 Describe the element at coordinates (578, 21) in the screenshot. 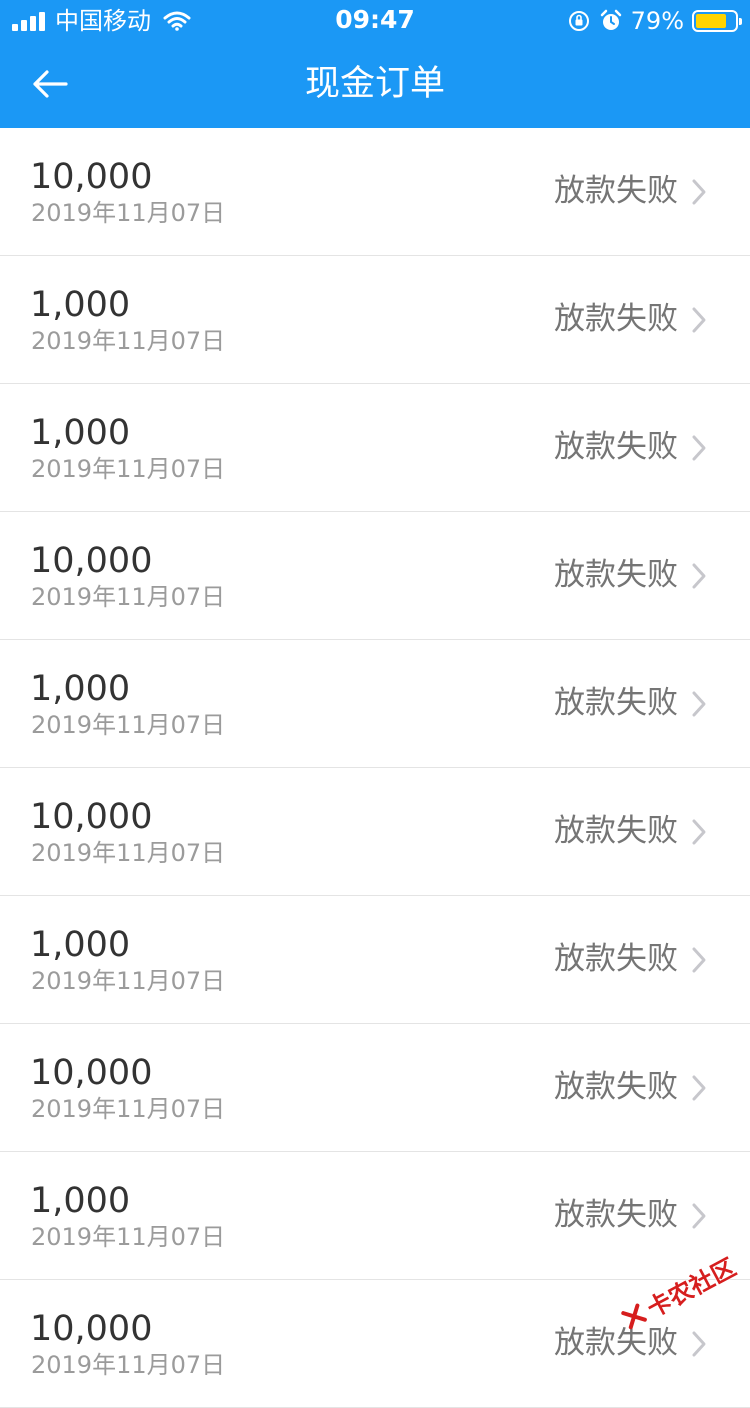

I see `orientation-lock-icon` at that location.